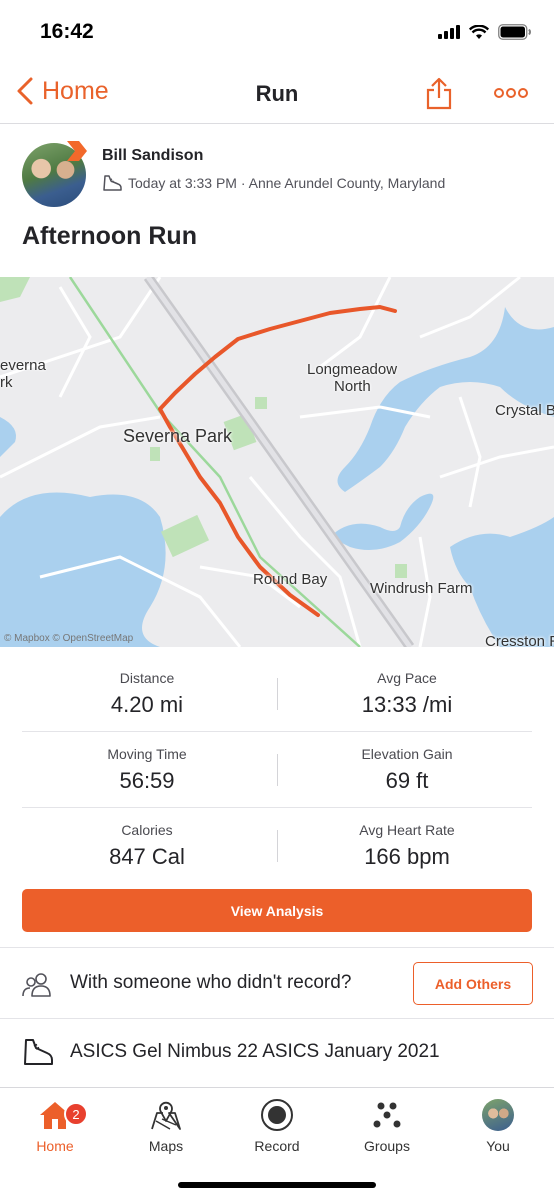 The width and height of the screenshot is (554, 1200). Describe the element at coordinates (277, 31) in the screenshot. I see `status-bar: 16:42` at that location.